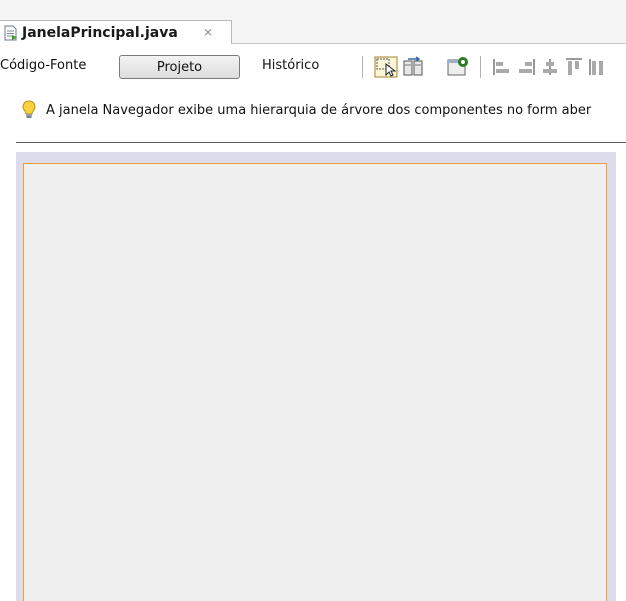 This screenshot has width=626, height=601. I want to click on align-right-icon, so click(526, 67).